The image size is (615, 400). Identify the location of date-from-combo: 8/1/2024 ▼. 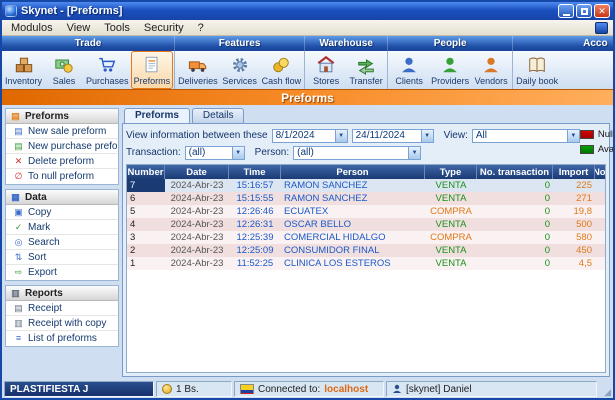
(309, 135).